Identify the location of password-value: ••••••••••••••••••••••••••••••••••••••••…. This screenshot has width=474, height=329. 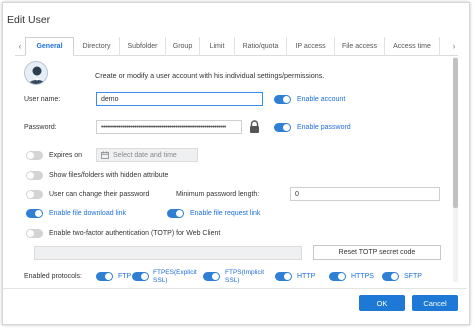
(163, 127).